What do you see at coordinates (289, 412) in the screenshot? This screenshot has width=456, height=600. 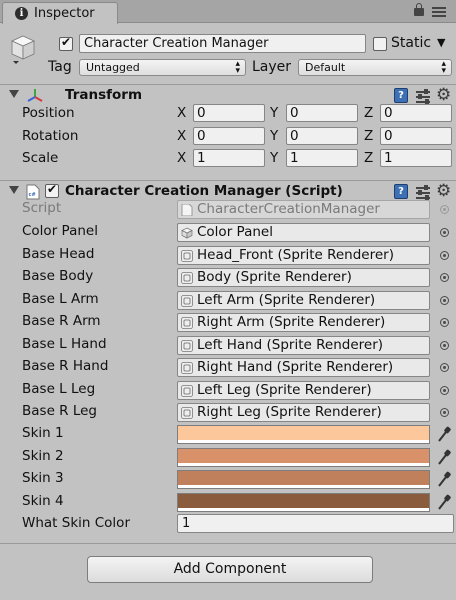 I see `base-r-leg-value: Right Leg (Sprite Renderer)` at bounding box center [289, 412].